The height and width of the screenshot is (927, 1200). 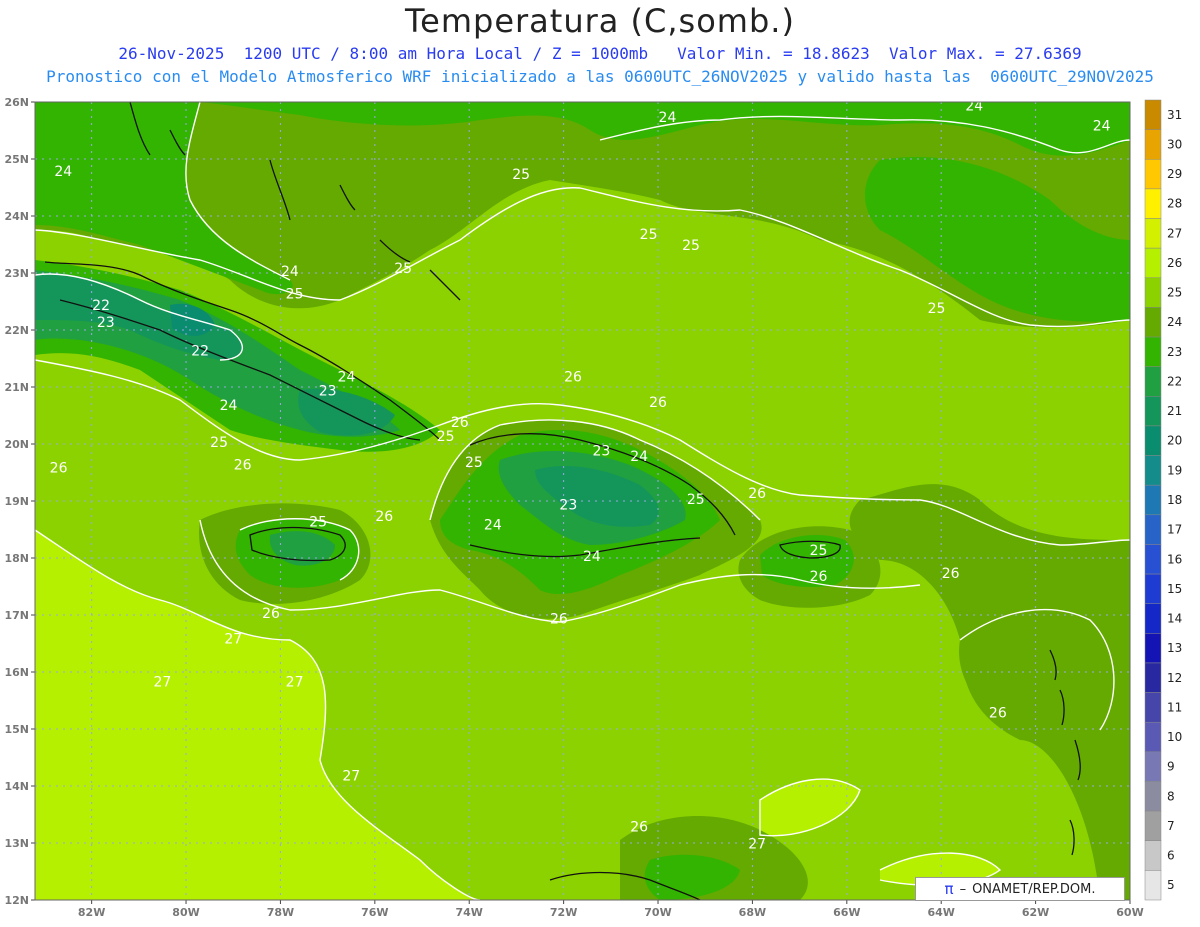 I want to click on lat-label: 14N, so click(x=16, y=786).